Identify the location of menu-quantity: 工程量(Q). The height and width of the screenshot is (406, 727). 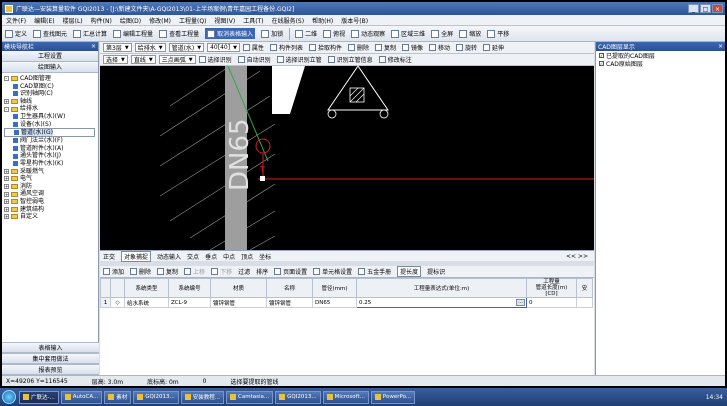
(192, 20).